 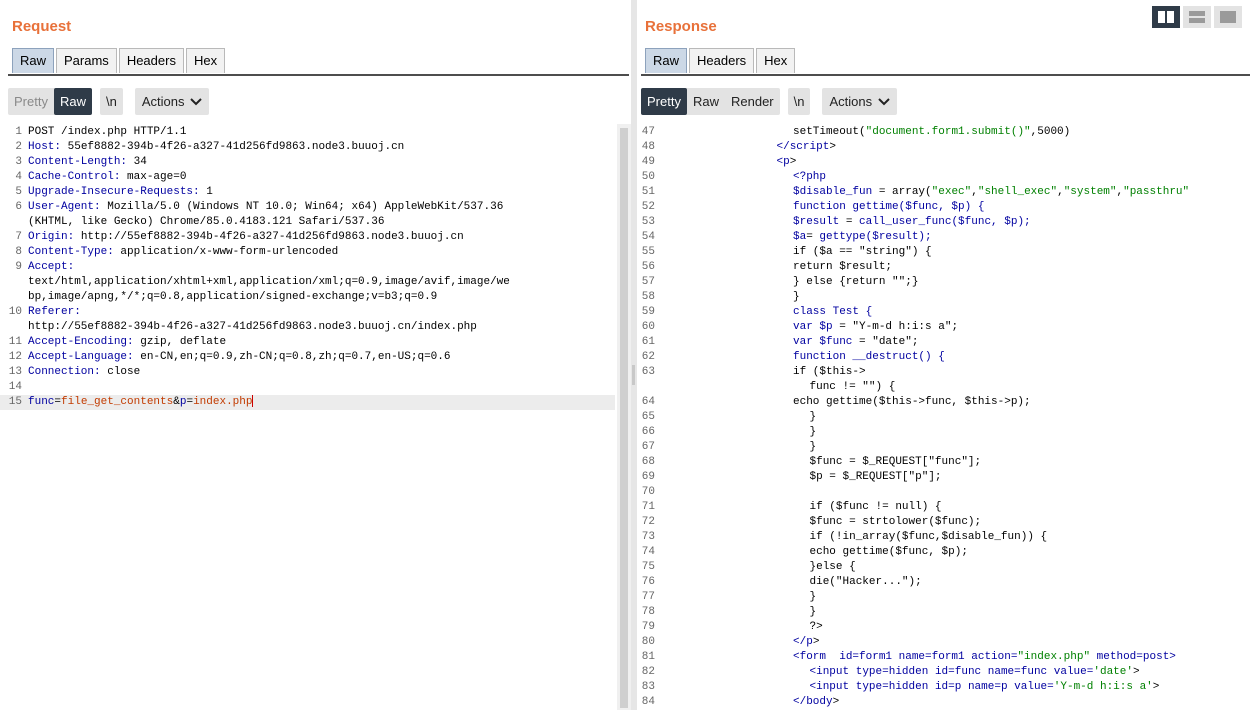 What do you see at coordinates (666, 60) in the screenshot?
I see `response-tab-raw: Raw` at bounding box center [666, 60].